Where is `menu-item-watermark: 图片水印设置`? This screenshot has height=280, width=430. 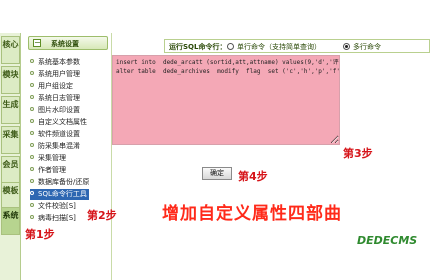 menu-item-watermark: 图片水印设置 is located at coordinates (55, 110).